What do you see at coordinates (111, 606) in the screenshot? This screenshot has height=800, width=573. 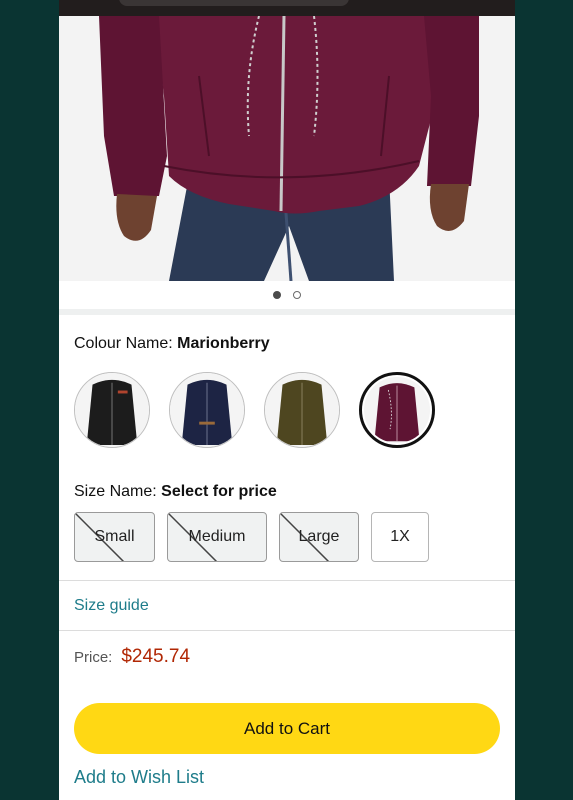 I see `size-guide-link: Size guide` at bounding box center [111, 606].